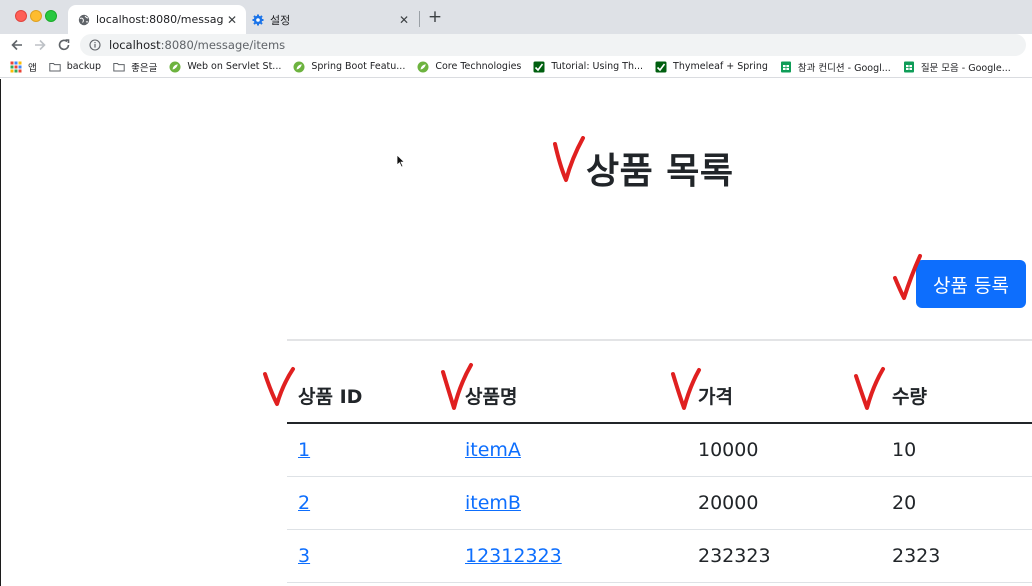 The image size is (1032, 586). Describe the element at coordinates (144, 68) in the screenshot. I see `bookmark-label: 좋은글` at that location.